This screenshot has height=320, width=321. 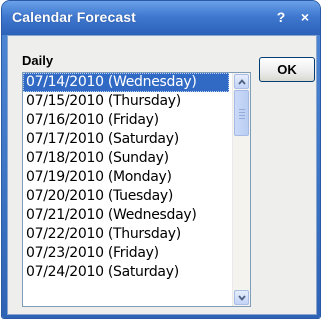 I want to click on chevron-down-icon, so click(x=242, y=298).